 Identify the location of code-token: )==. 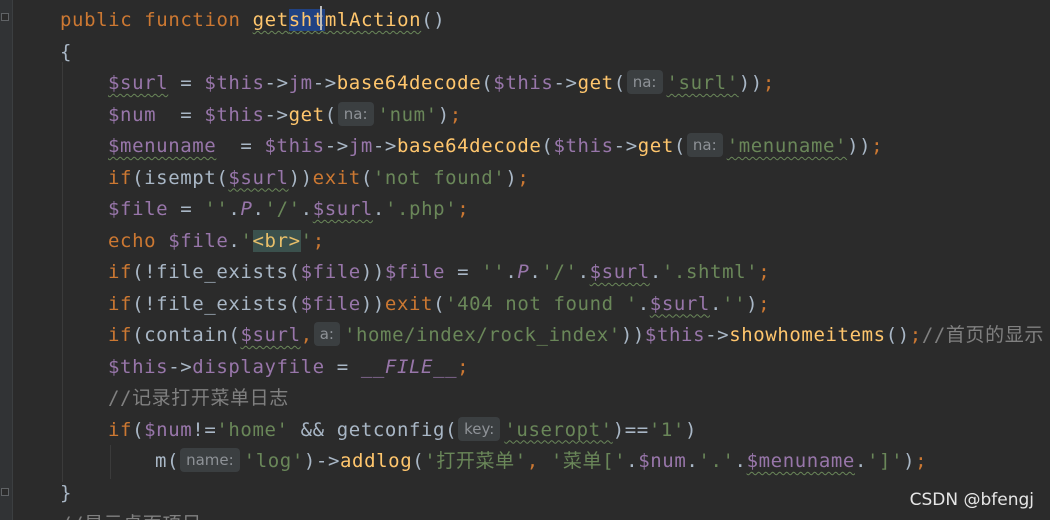
(630, 429).